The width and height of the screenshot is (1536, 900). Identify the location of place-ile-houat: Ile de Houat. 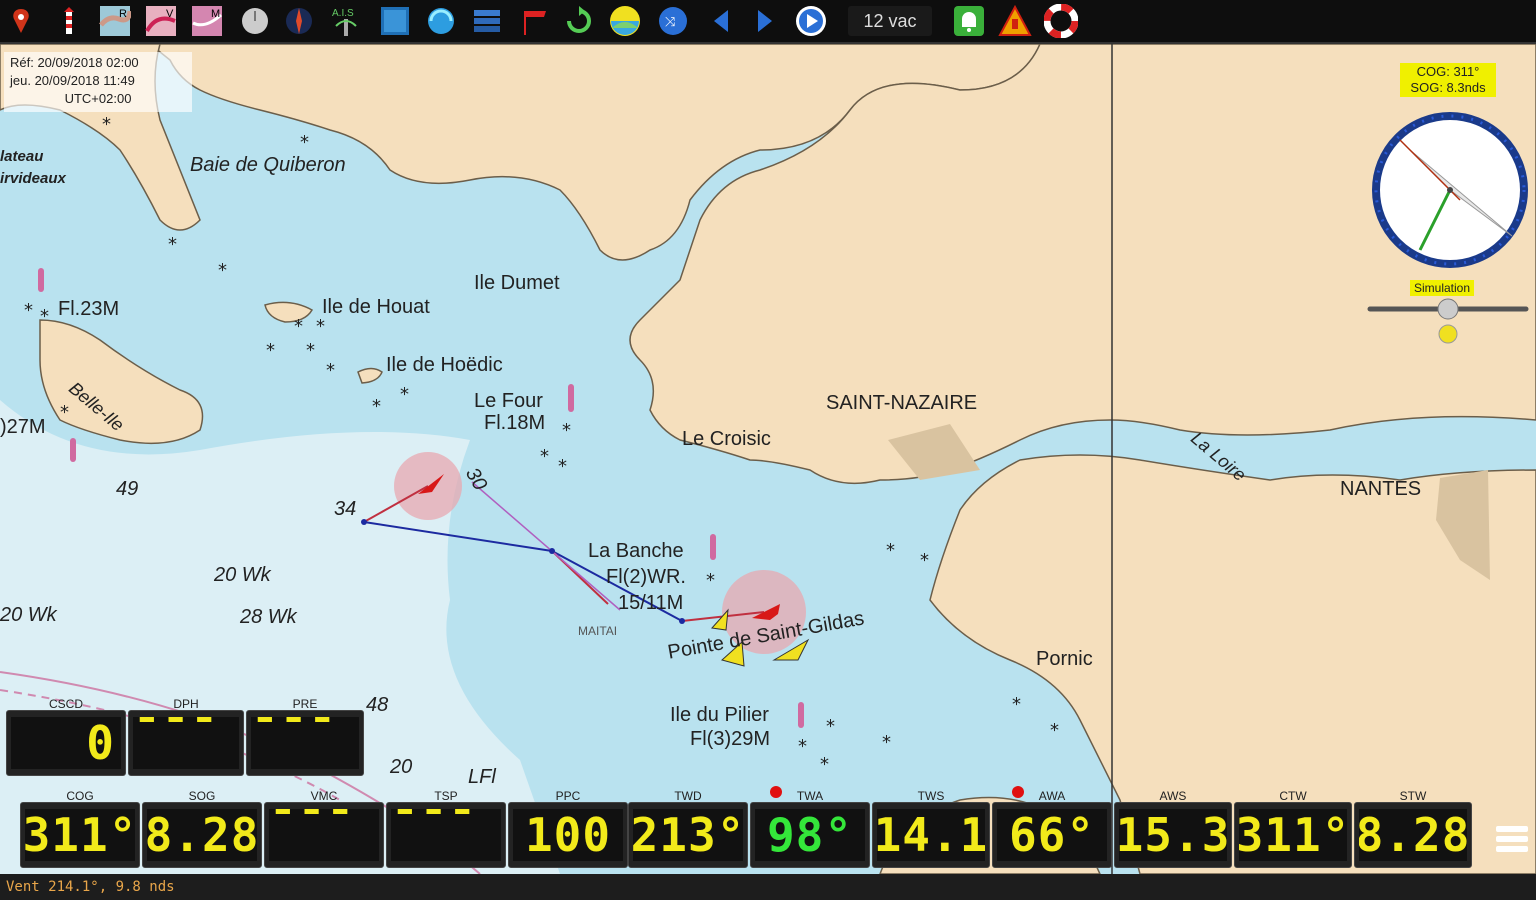
(376, 307).